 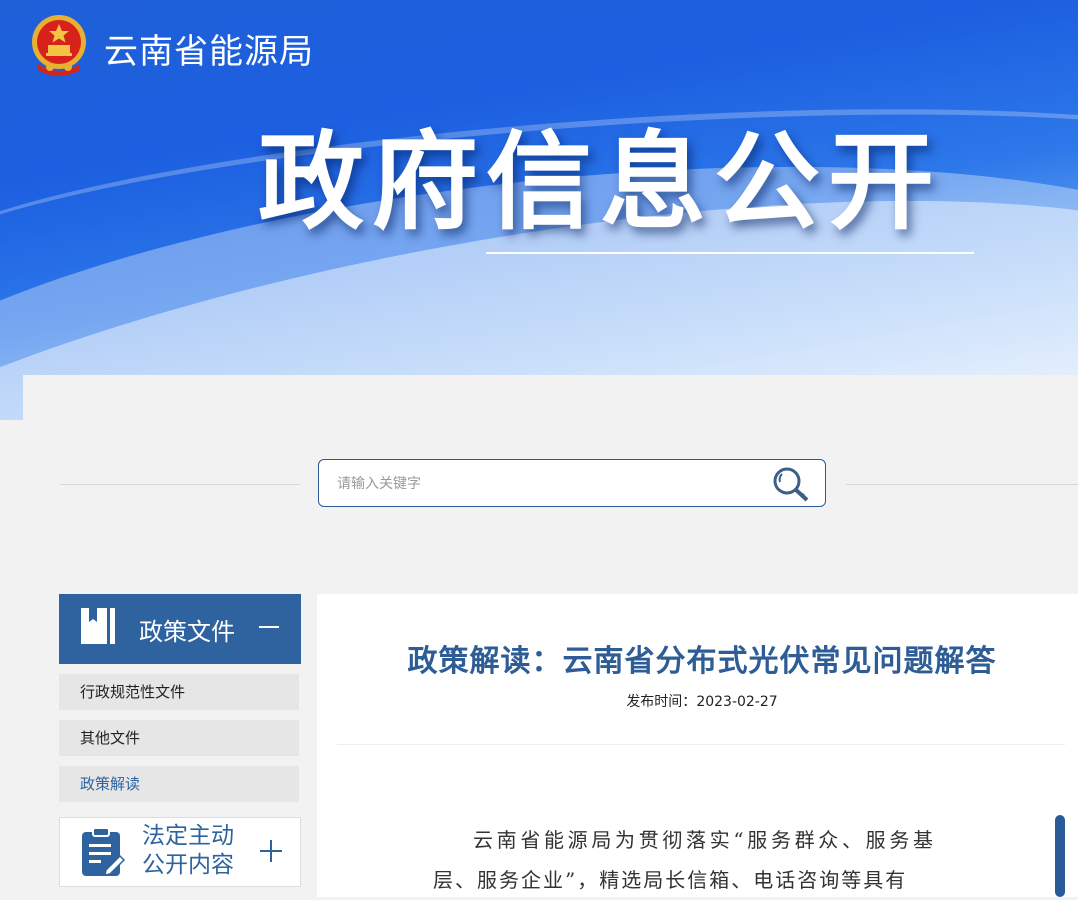 I want to click on sidebar-group-policy-documents: 政策文件, so click(x=180, y=629).